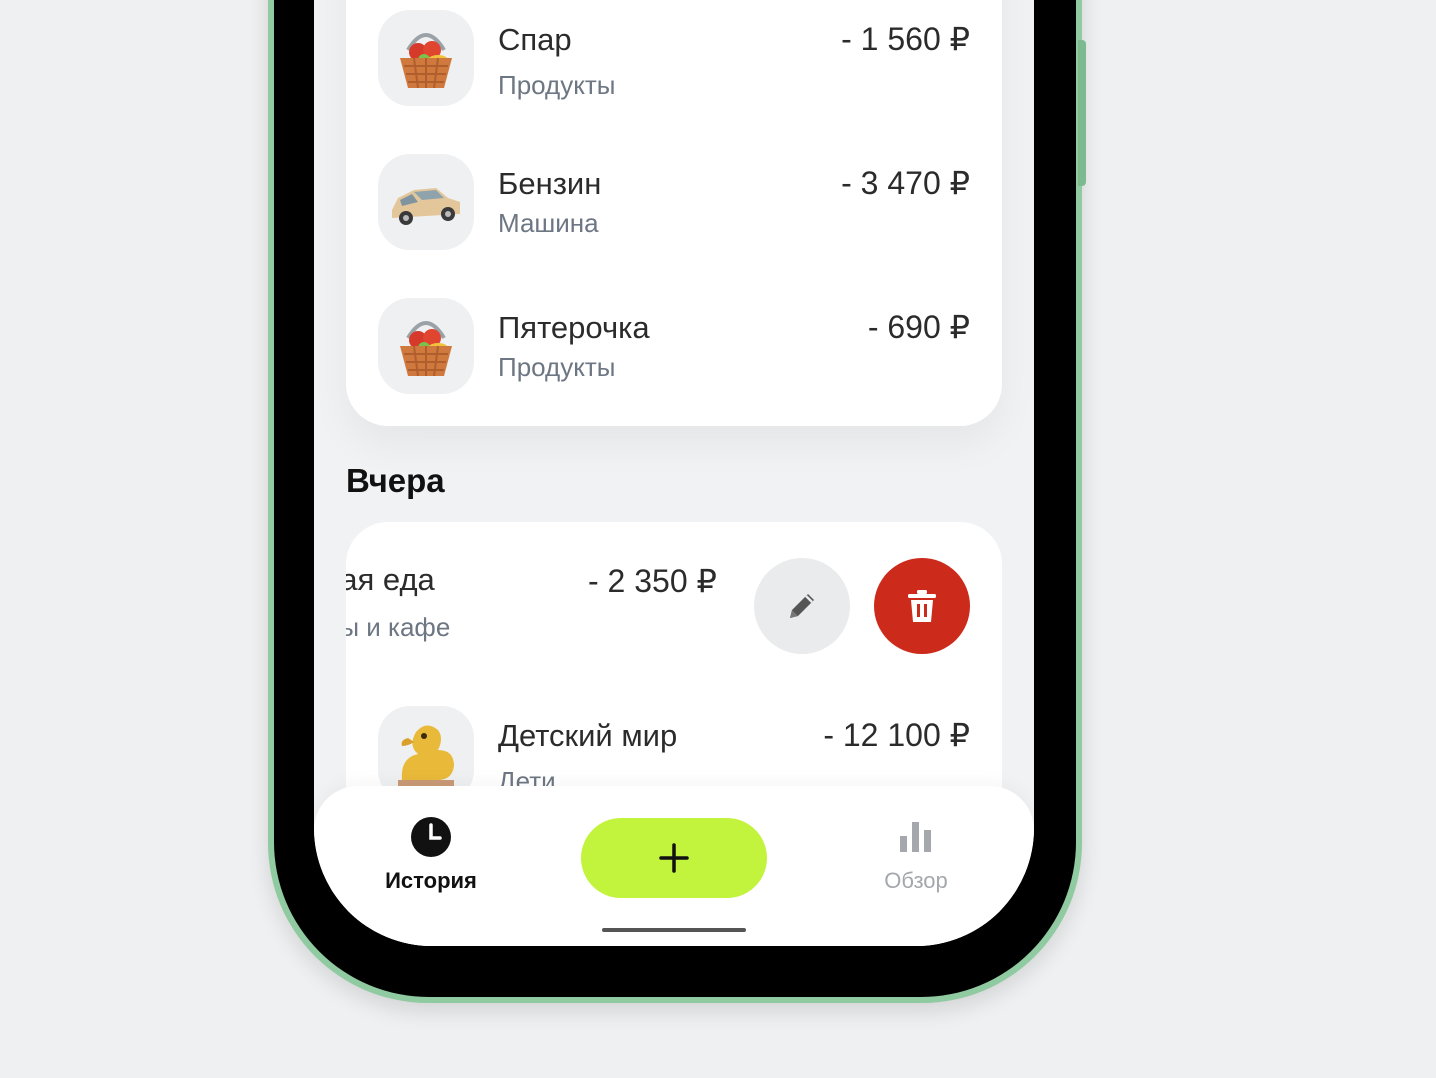 This screenshot has width=1436, height=1078. Describe the element at coordinates (674, 60) in the screenshot. I see `transaction-row: Спар Продукты - 1 560 ₽` at that location.